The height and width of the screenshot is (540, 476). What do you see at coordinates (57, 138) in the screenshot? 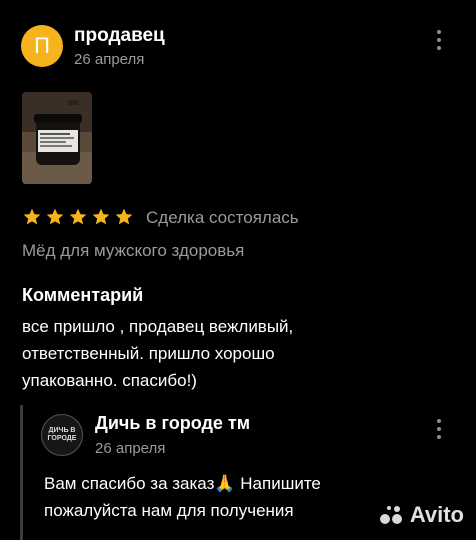
I see `review-photo` at bounding box center [57, 138].